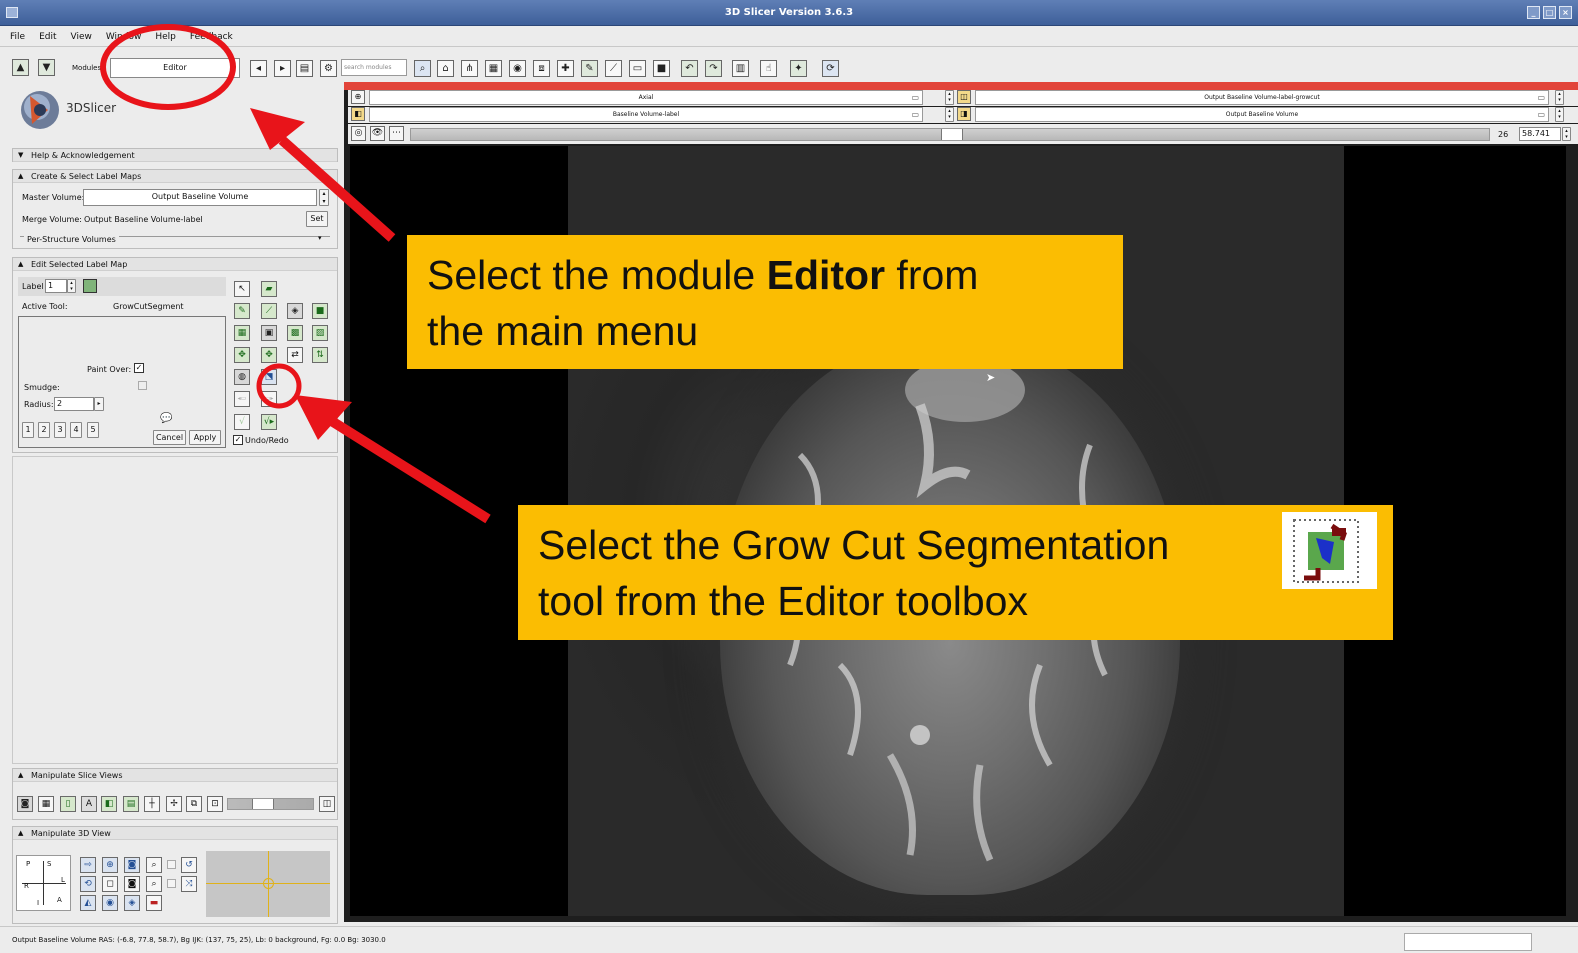 Image resolution: width=1578 pixels, height=953 pixels. What do you see at coordinates (493, 68) in the screenshot?
I see `volumes-icon: ▦` at bounding box center [493, 68].